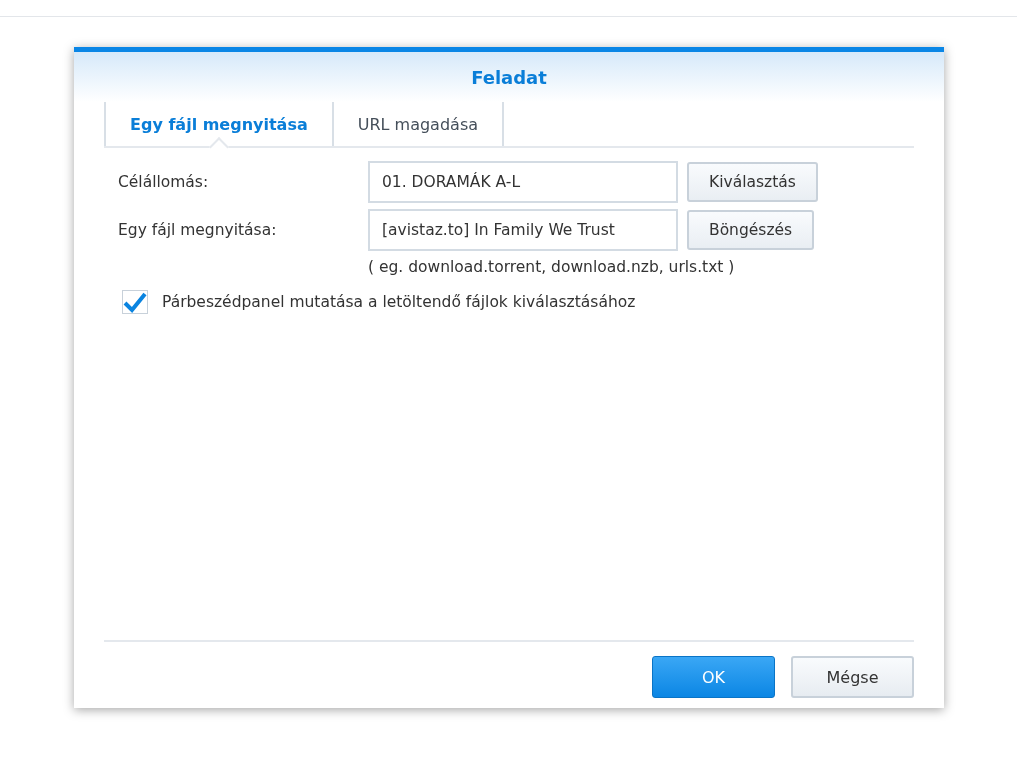 Image resolution: width=1017 pixels, height=784 pixels. What do you see at coordinates (198, 230) in the screenshot?
I see `field-label: Egy fájl megnyitása:` at bounding box center [198, 230].